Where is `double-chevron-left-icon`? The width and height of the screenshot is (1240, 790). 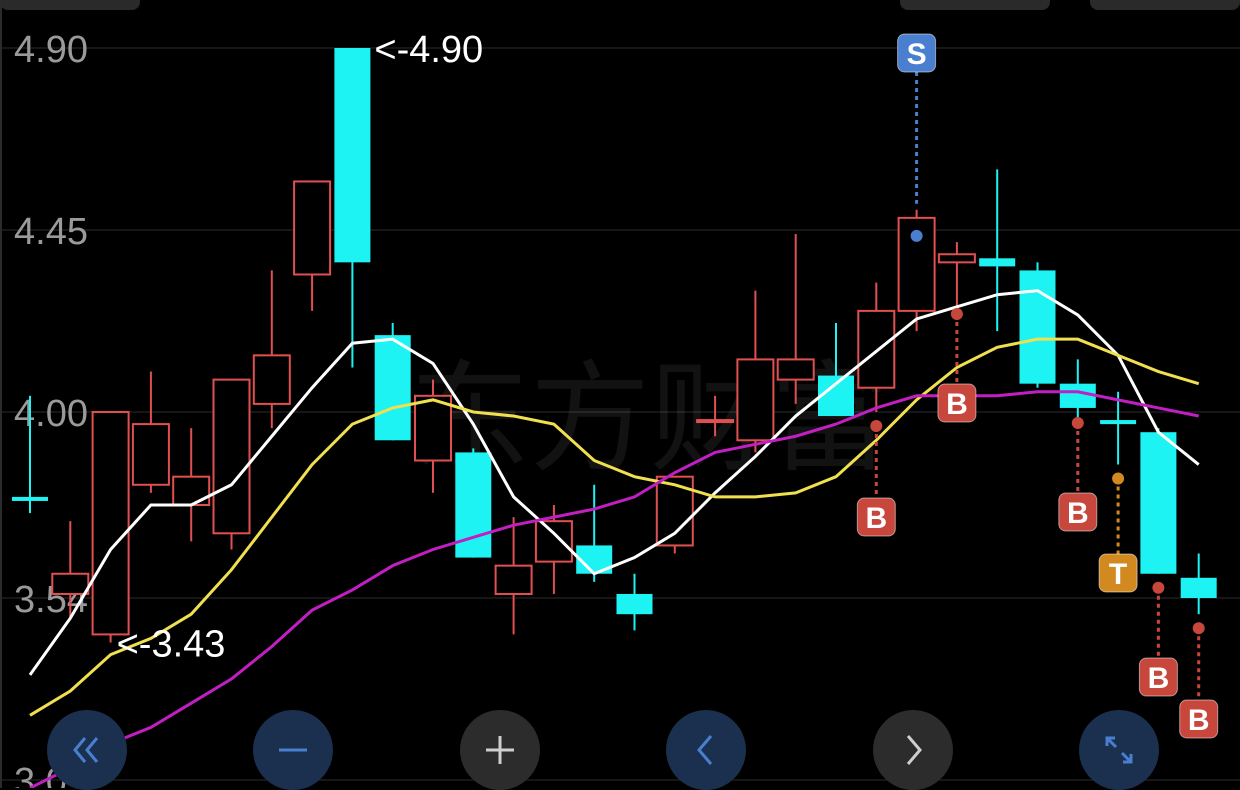
double-chevron-left-icon is located at coordinates (86, 750).